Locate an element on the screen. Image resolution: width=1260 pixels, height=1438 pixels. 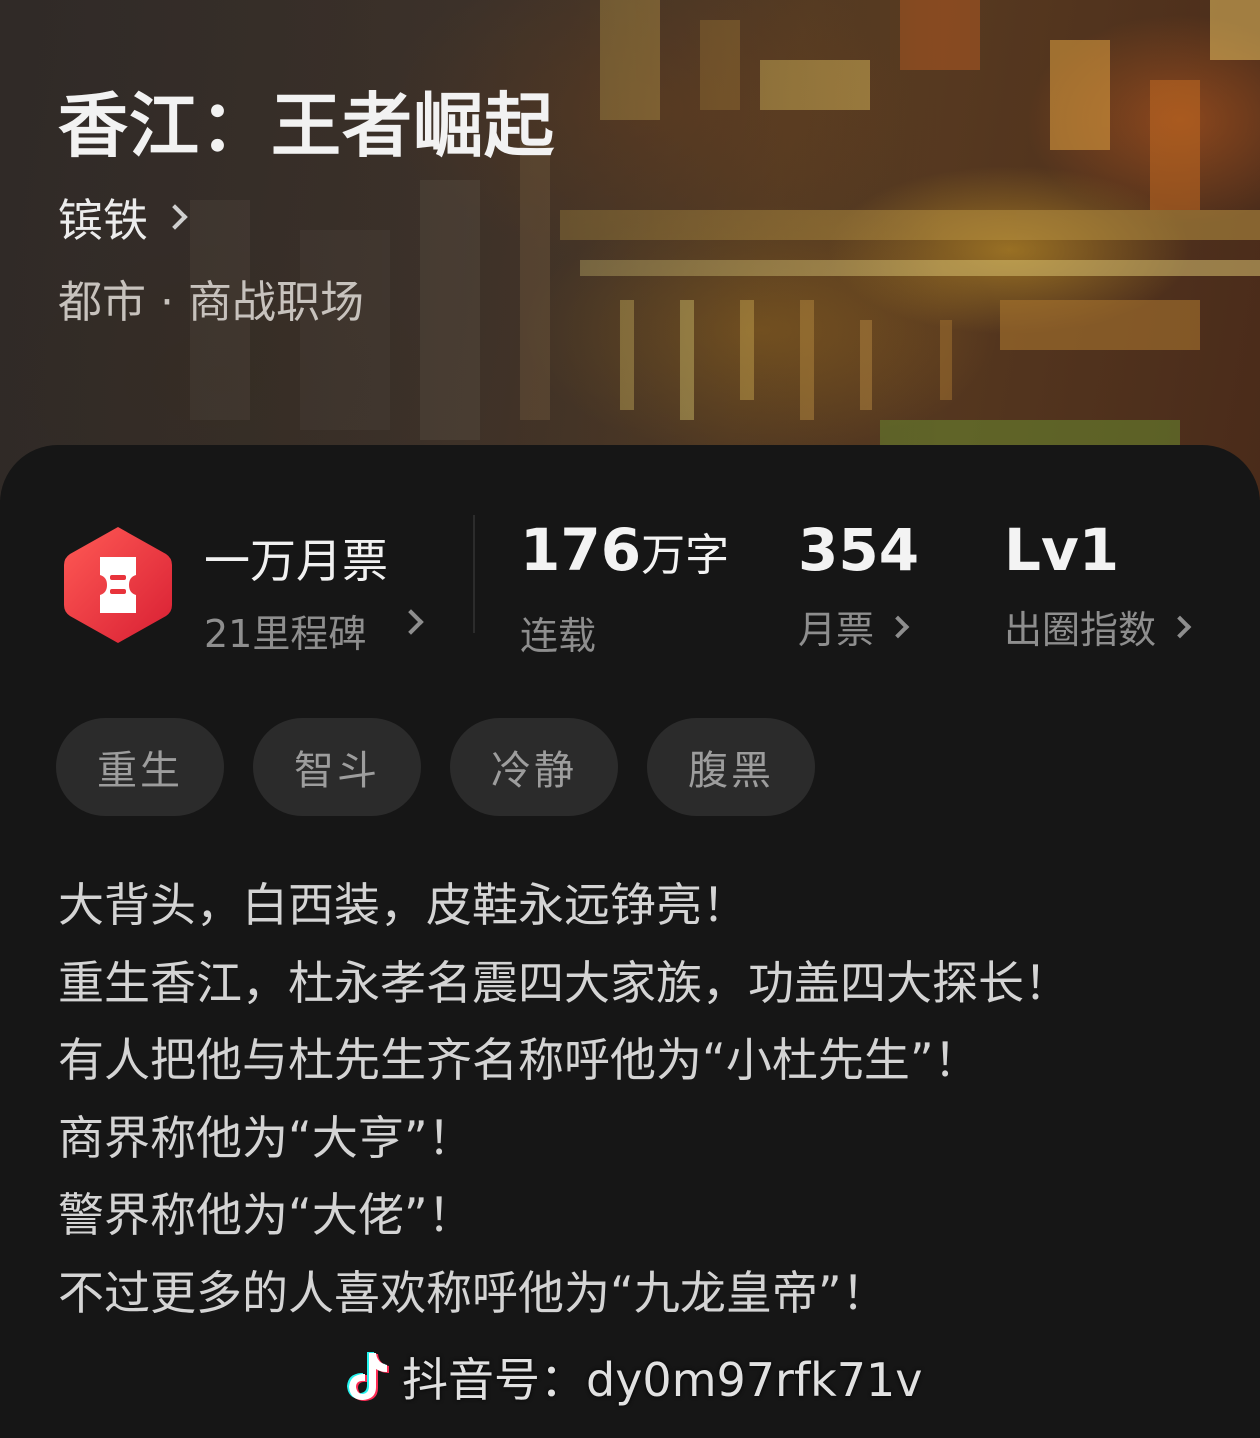
monthly-ticket-label: 月票 is located at coordinates (836, 630).